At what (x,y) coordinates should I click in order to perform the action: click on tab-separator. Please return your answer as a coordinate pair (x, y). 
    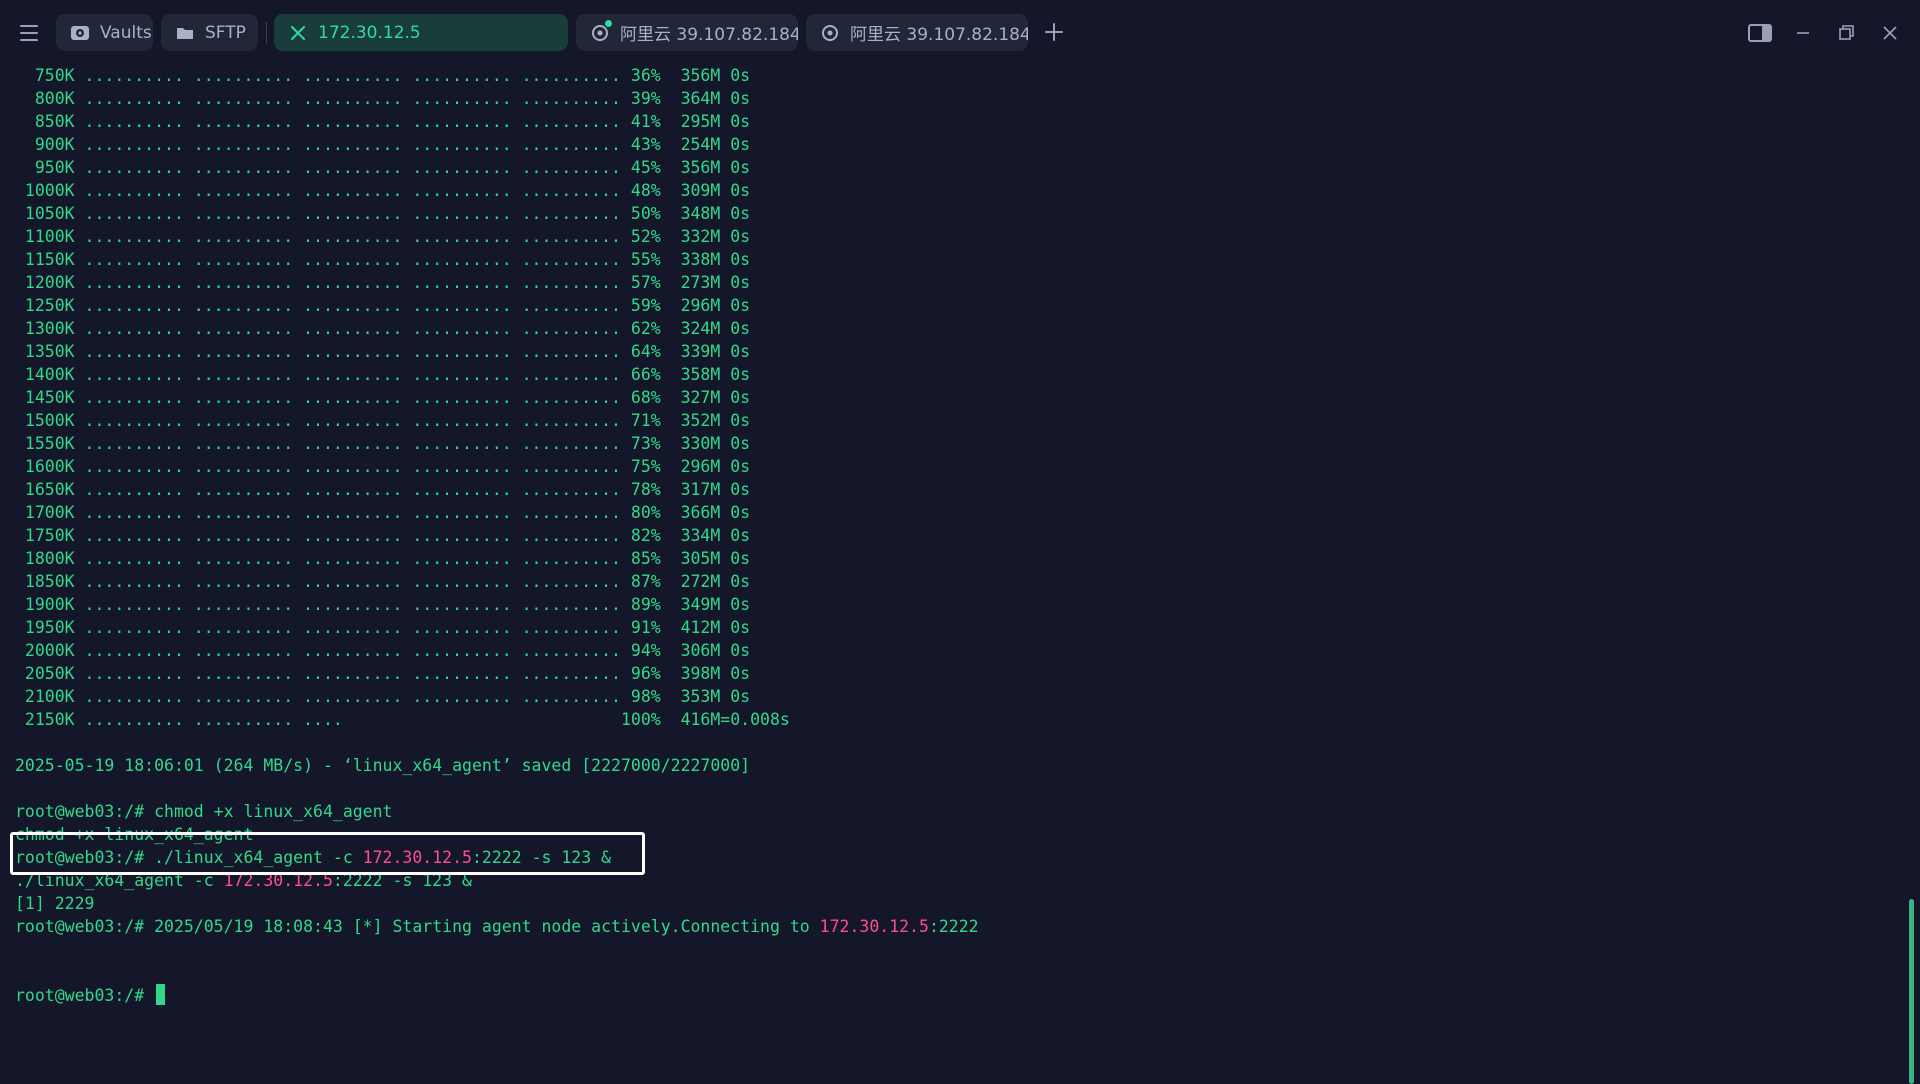
    Looking at the image, I should click on (266, 33).